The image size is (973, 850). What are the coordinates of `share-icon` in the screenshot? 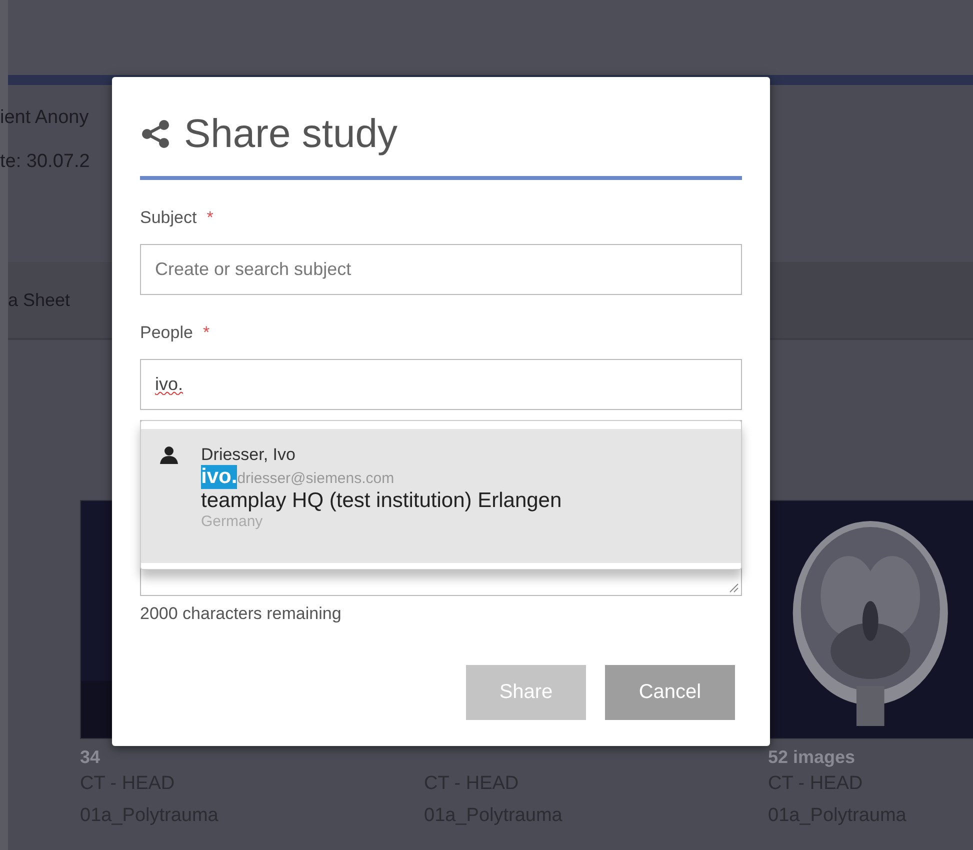 It's located at (156, 134).